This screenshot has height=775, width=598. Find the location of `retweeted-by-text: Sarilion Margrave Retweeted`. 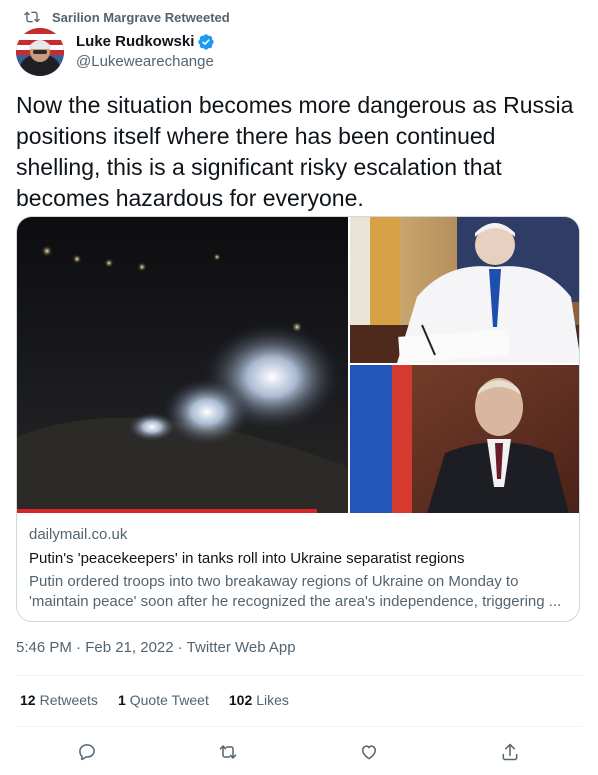

retweeted-by-text: Sarilion Margrave Retweeted is located at coordinates (141, 17).